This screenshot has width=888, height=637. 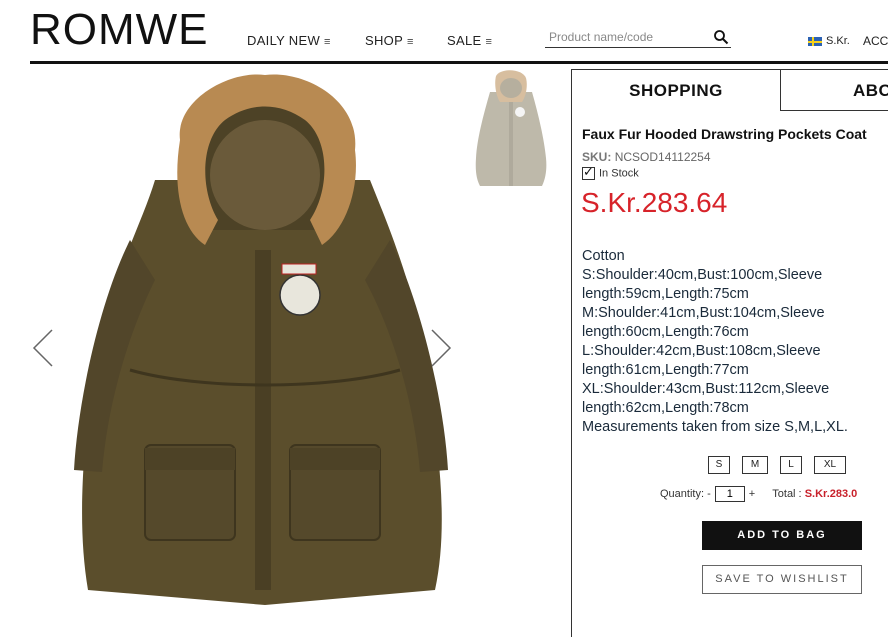 What do you see at coordinates (838, 41) in the screenshot?
I see `currency-selector: S.Kr.` at bounding box center [838, 41].